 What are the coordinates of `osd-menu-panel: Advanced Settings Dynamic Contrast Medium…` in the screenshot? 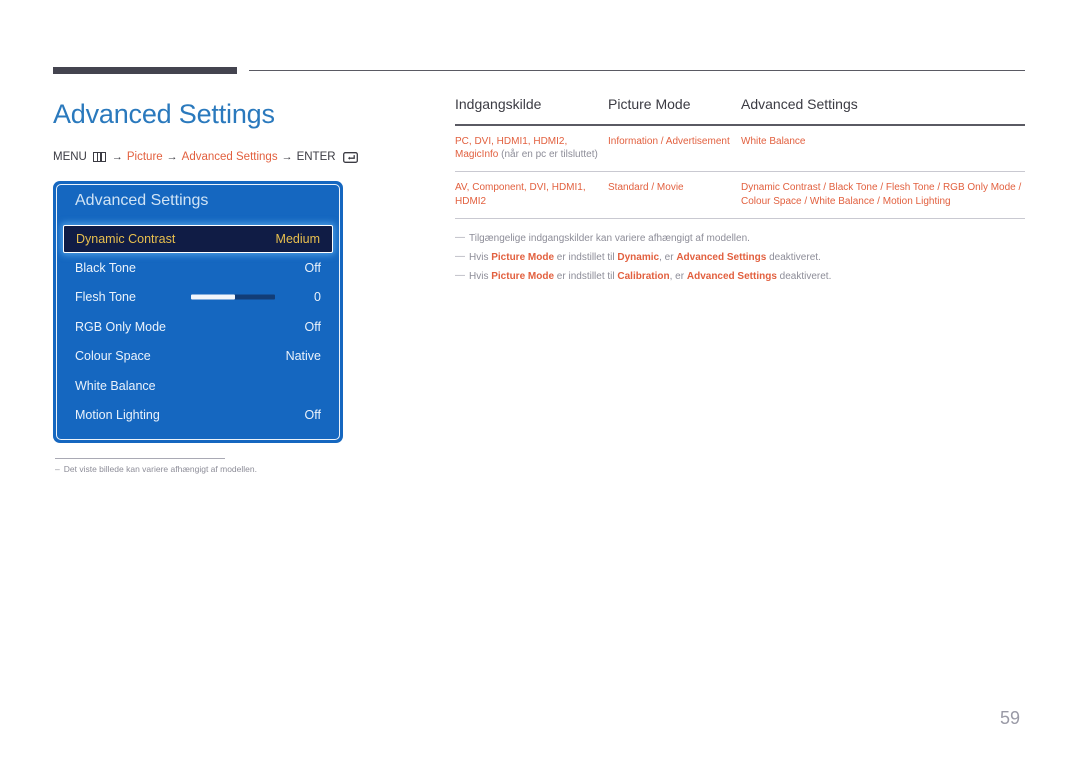 It's located at (198, 312).